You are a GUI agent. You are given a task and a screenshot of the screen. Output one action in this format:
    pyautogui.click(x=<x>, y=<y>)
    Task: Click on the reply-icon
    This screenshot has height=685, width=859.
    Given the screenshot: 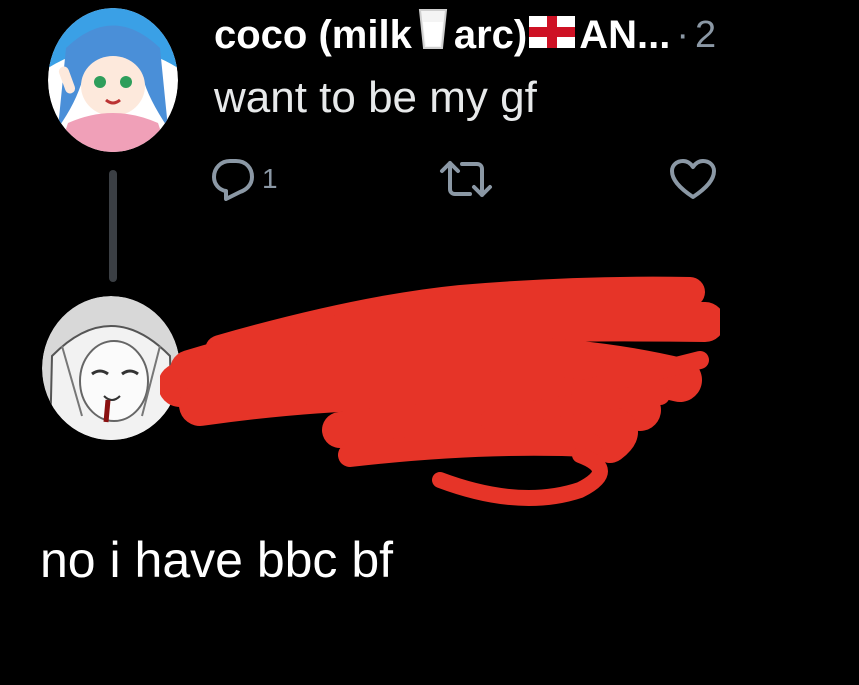 What is the action you would take?
    pyautogui.click(x=233, y=179)
    